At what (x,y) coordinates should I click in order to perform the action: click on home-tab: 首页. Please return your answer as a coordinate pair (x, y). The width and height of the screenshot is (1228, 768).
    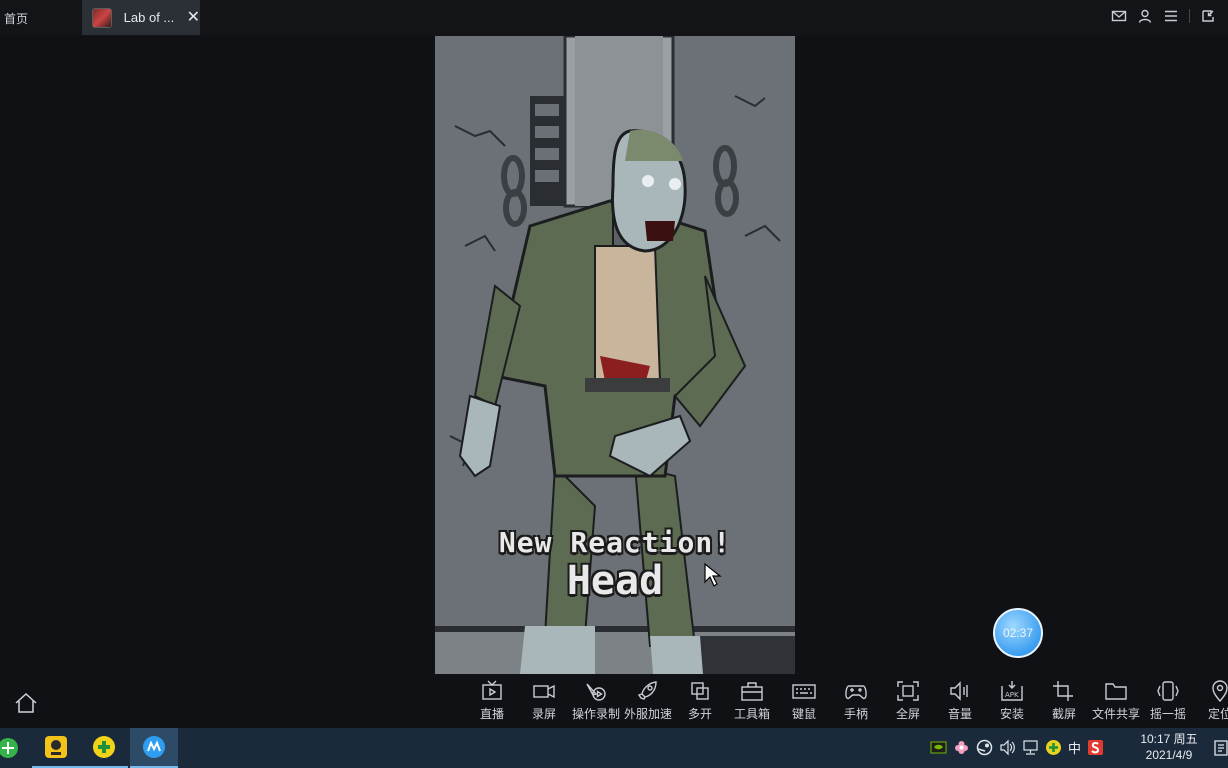
    Looking at the image, I should click on (16, 18).